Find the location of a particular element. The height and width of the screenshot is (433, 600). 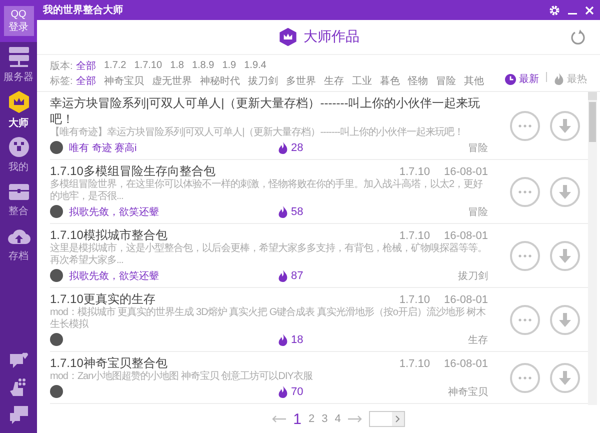

crown-icon is located at coordinates (288, 37).